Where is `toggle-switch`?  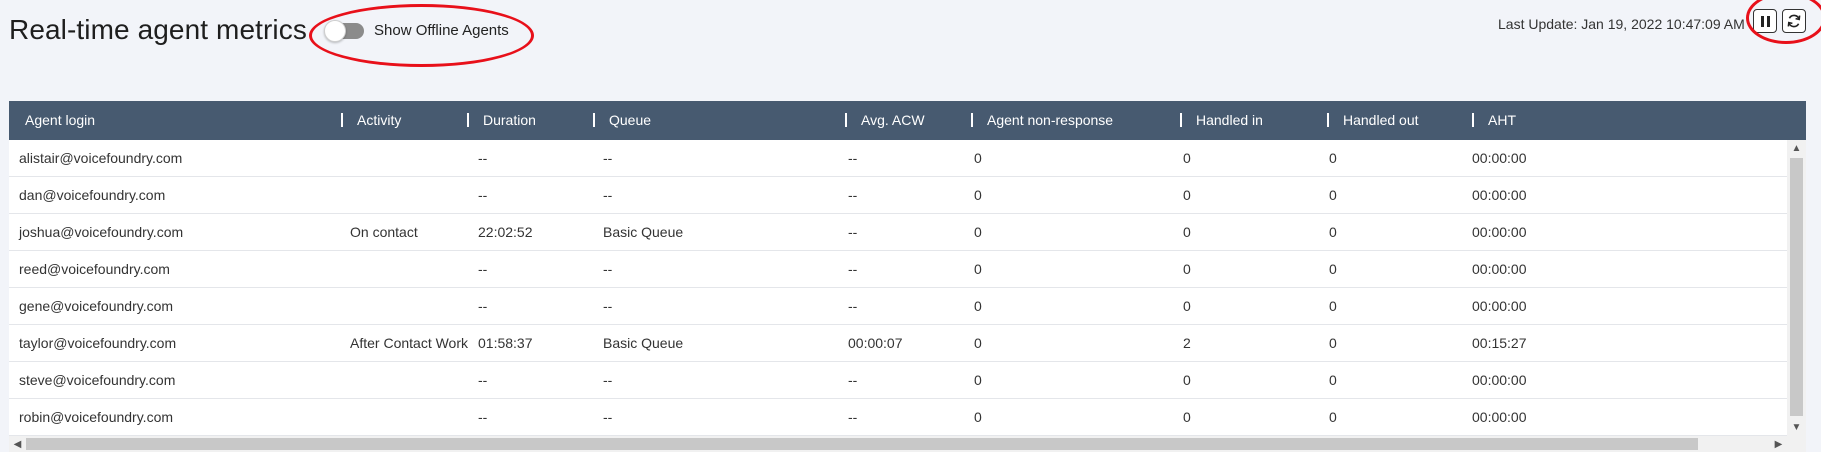 toggle-switch is located at coordinates (344, 30).